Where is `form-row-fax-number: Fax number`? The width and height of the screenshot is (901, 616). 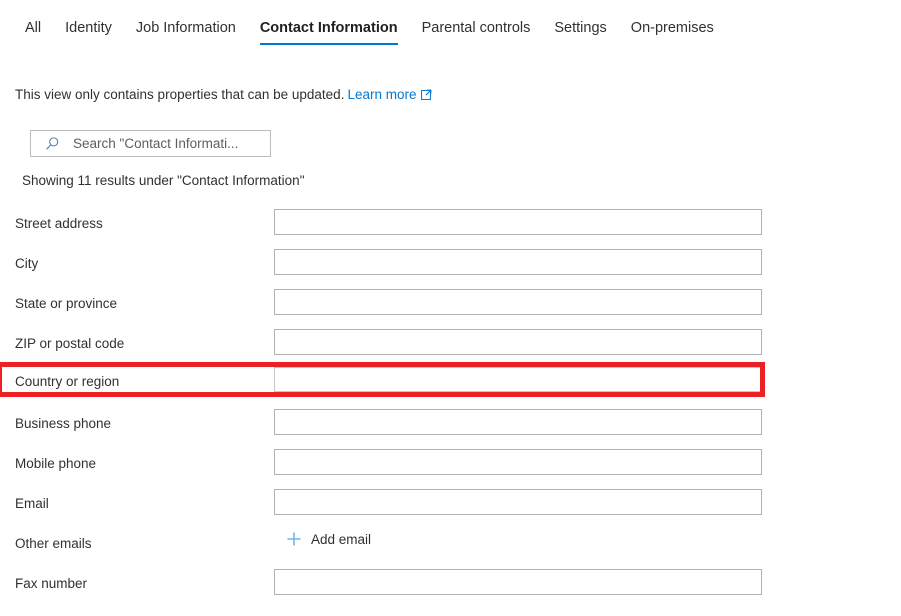
form-row-fax-number: Fax number is located at coordinates (450, 582).